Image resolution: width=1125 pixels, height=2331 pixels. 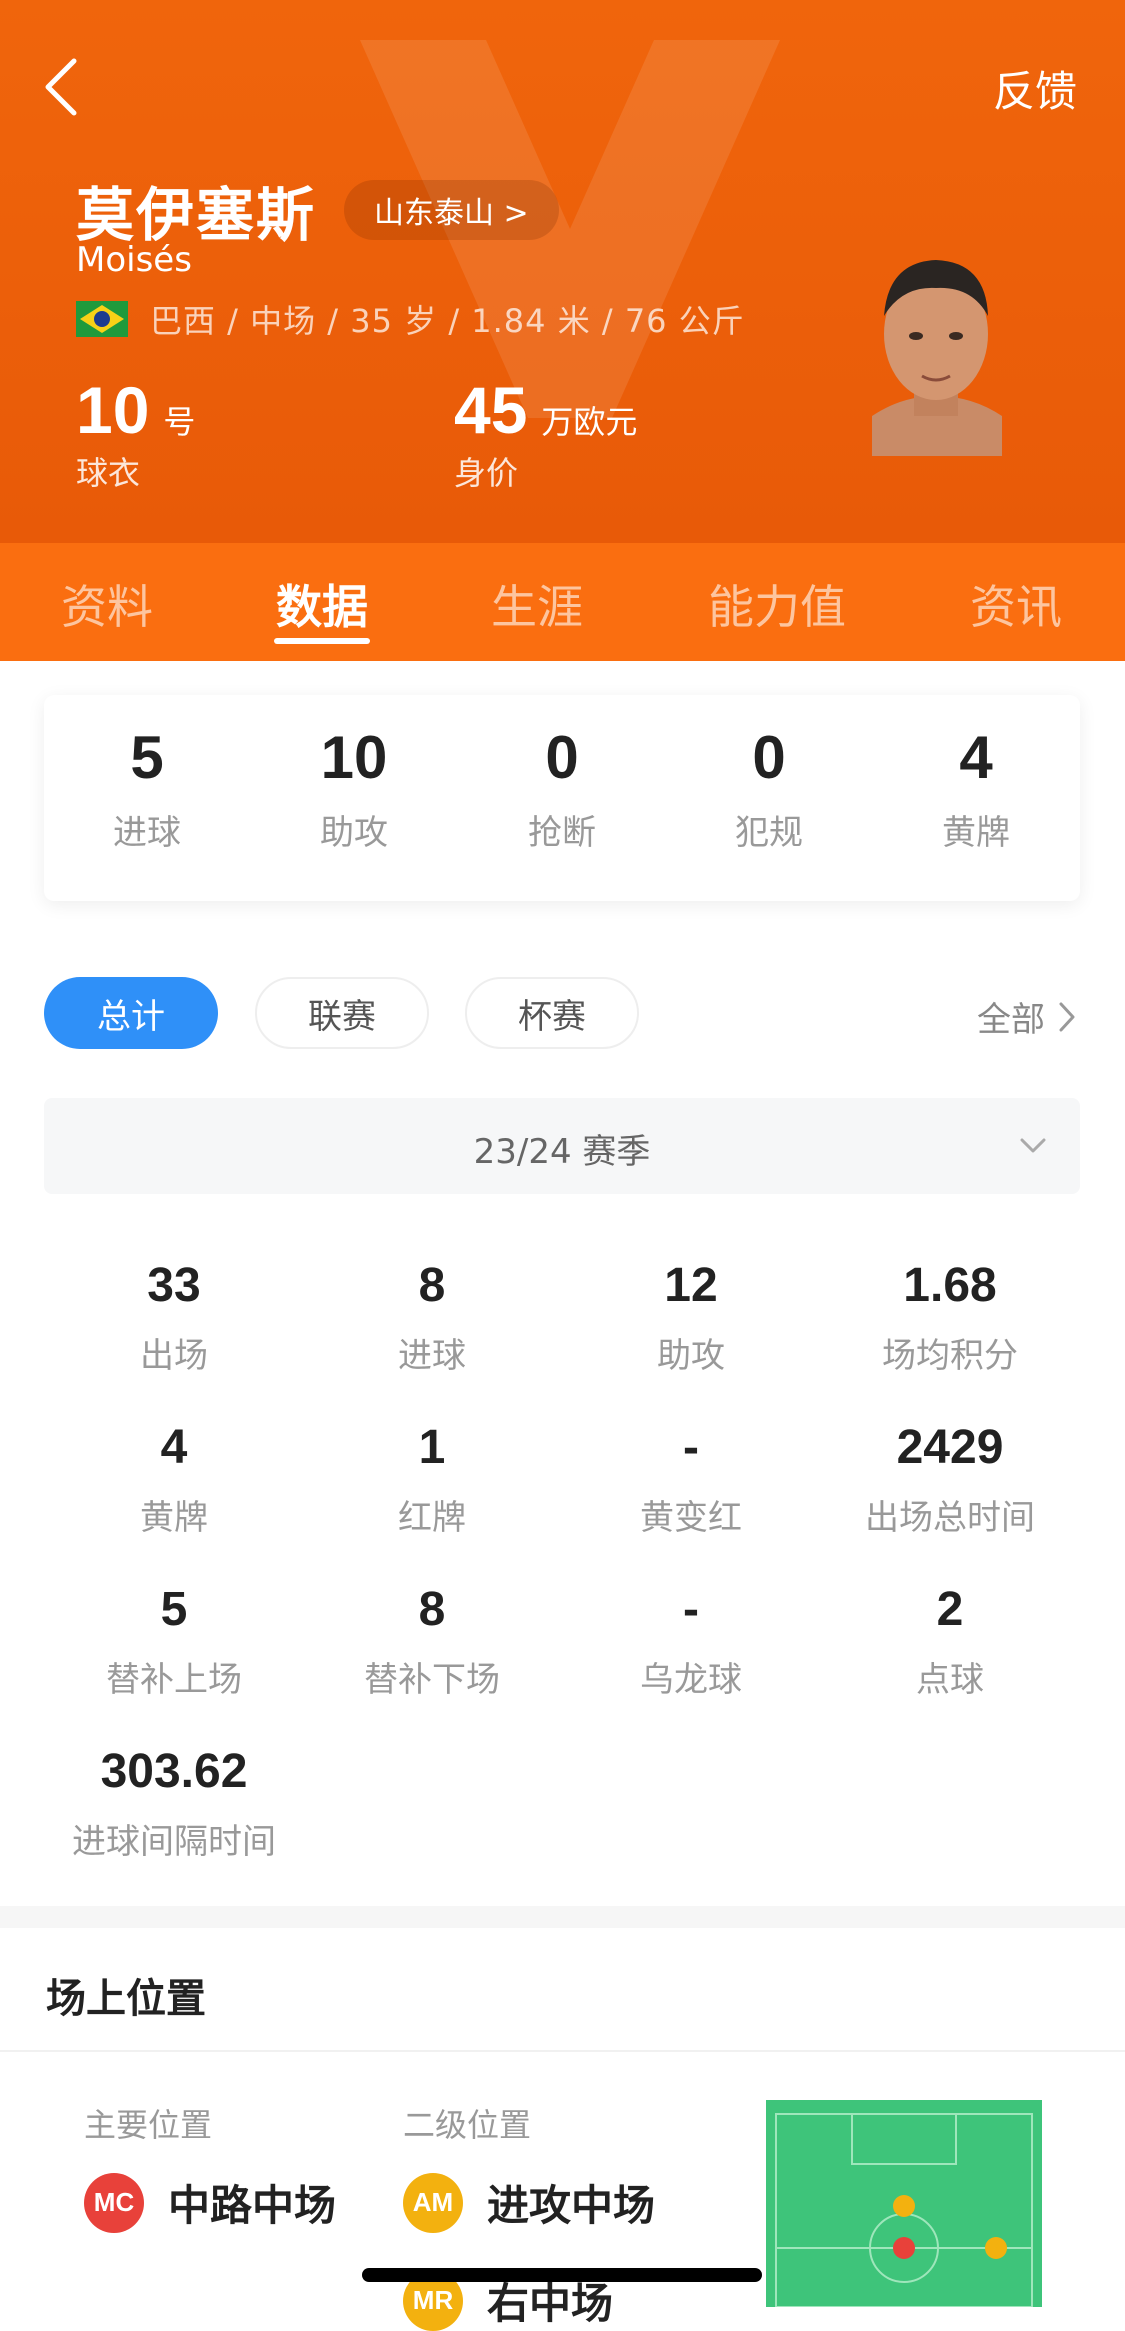 What do you see at coordinates (174, 1518) in the screenshot?
I see `stat-label: 黄牌` at bounding box center [174, 1518].